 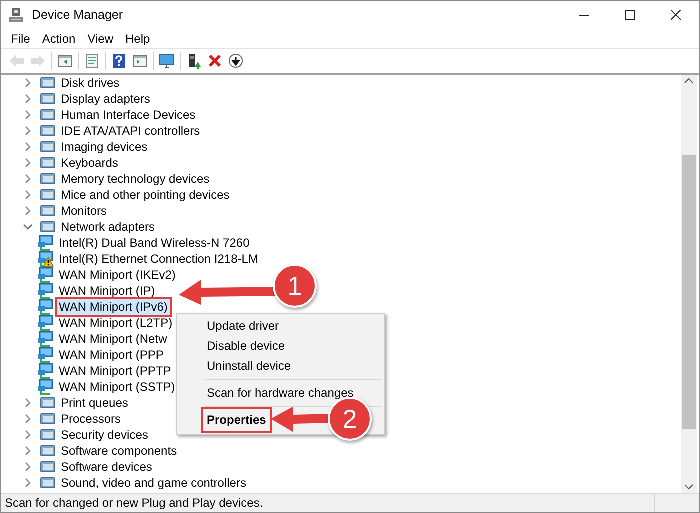 I want to click on menu-item: Update driver, so click(x=280, y=326).